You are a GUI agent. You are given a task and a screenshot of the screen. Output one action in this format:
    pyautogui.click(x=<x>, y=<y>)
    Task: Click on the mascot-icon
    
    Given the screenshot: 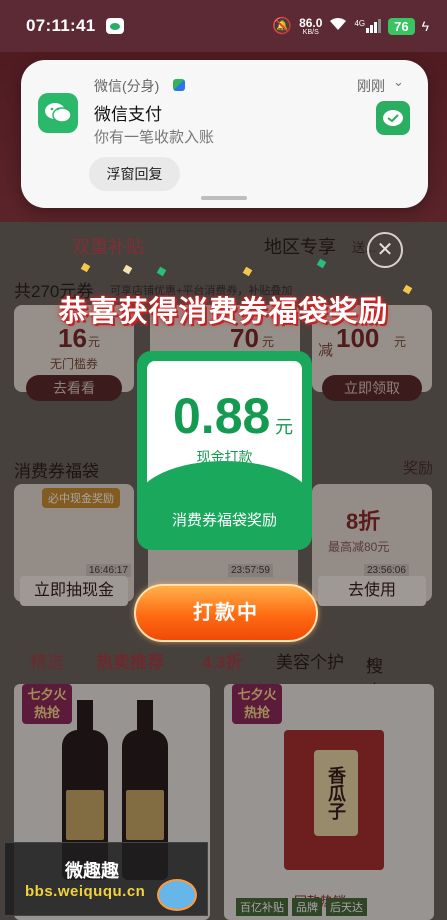 What is the action you would take?
    pyautogui.click(x=177, y=895)
    